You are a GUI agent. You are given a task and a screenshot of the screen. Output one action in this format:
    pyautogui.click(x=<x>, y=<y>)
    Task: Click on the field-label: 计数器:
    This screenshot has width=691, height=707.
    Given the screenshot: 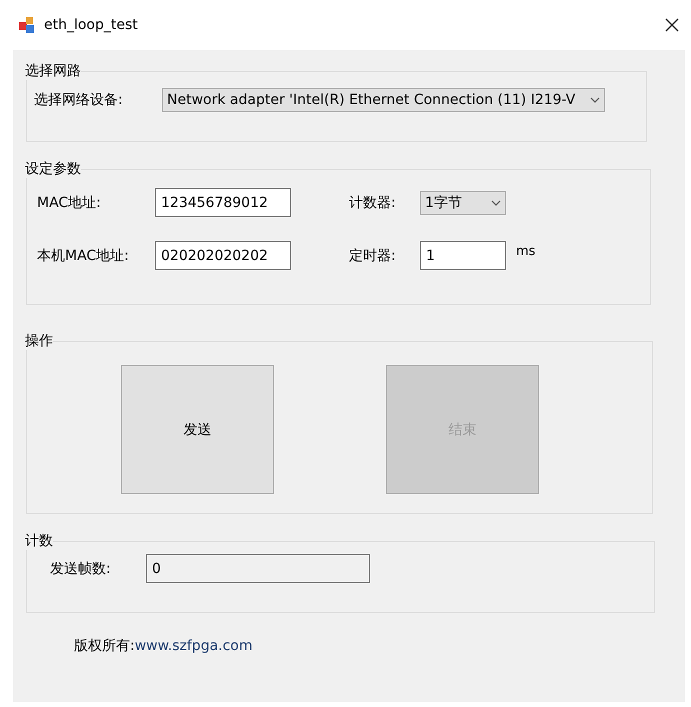 What is the action you would take?
    pyautogui.click(x=373, y=203)
    